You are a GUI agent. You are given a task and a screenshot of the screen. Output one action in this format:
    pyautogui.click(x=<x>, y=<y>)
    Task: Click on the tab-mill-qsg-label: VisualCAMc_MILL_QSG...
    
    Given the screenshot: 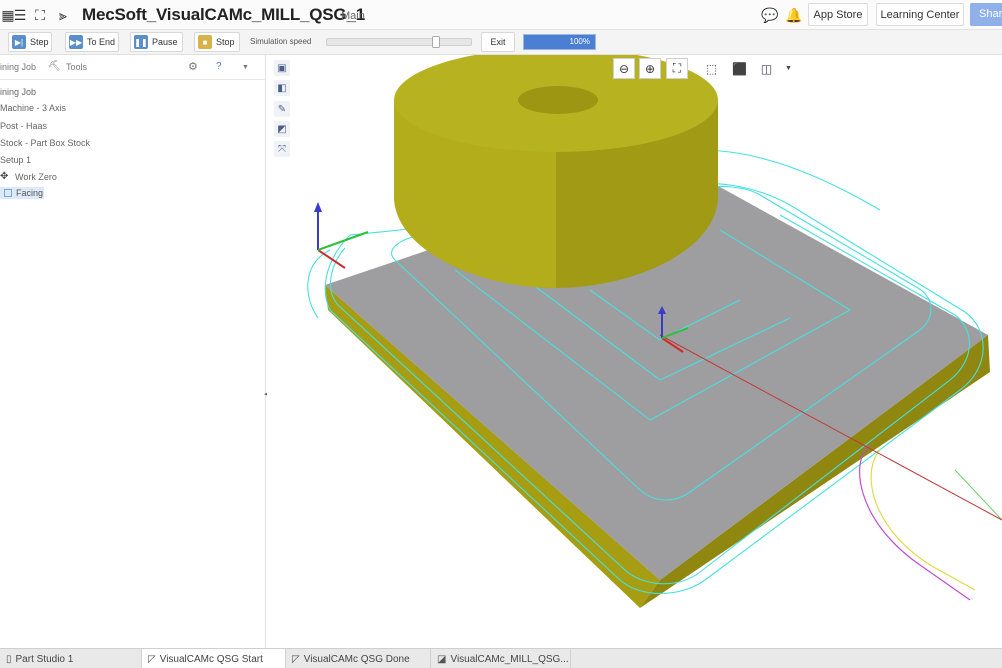 What is the action you would take?
    pyautogui.click(x=509, y=659)
    